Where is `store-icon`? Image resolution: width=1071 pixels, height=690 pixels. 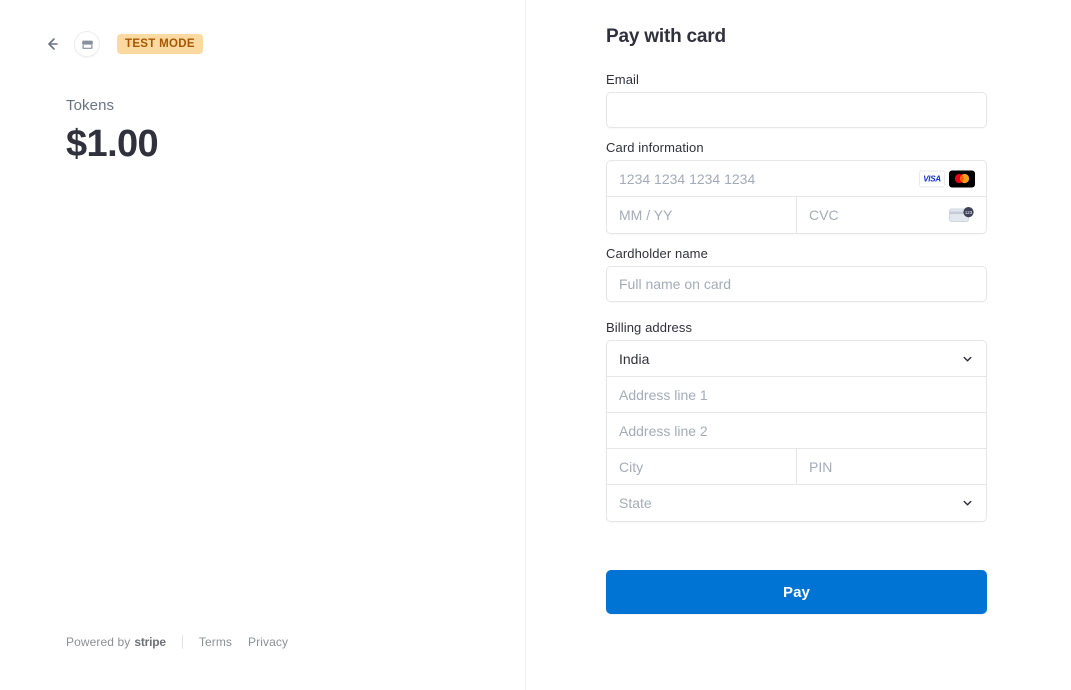 store-icon is located at coordinates (87, 44).